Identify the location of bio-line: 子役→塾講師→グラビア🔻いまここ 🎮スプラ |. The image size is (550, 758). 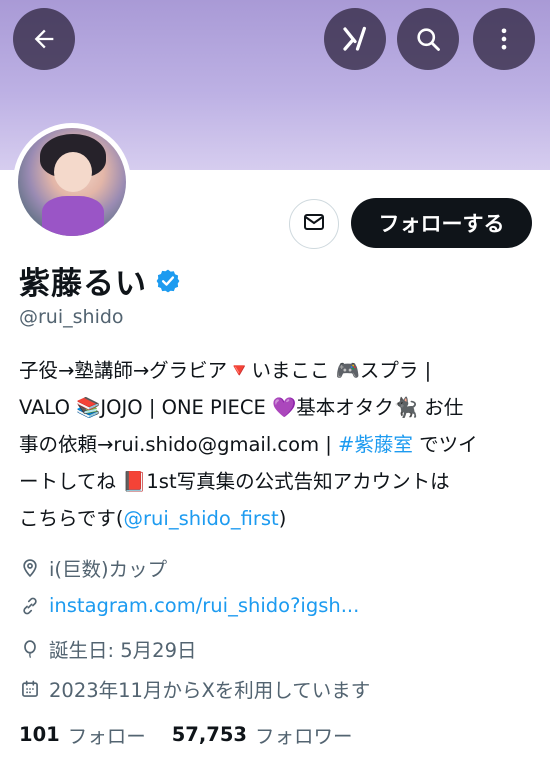
(225, 370).